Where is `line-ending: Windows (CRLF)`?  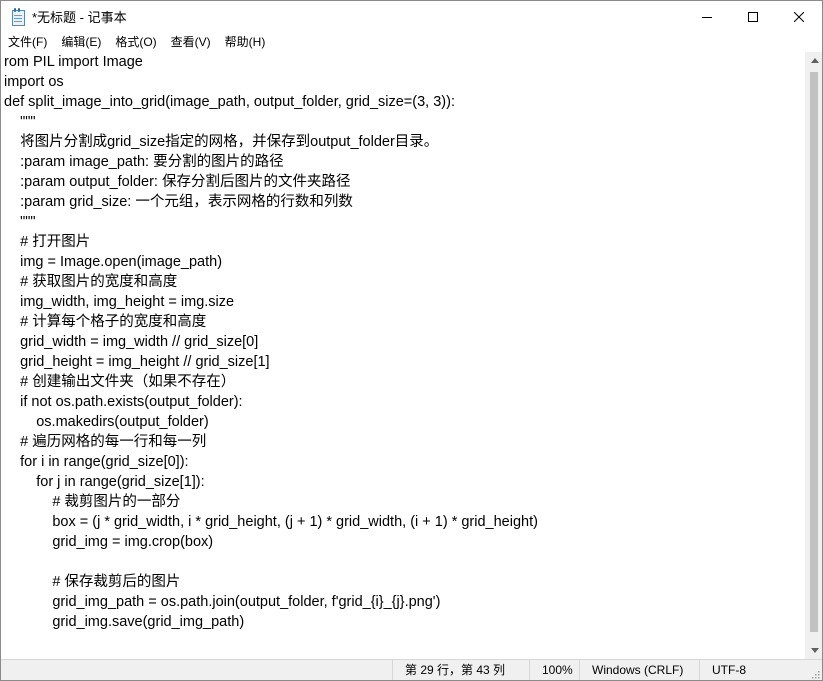
line-ending: Windows (CRLF) is located at coordinates (639, 670).